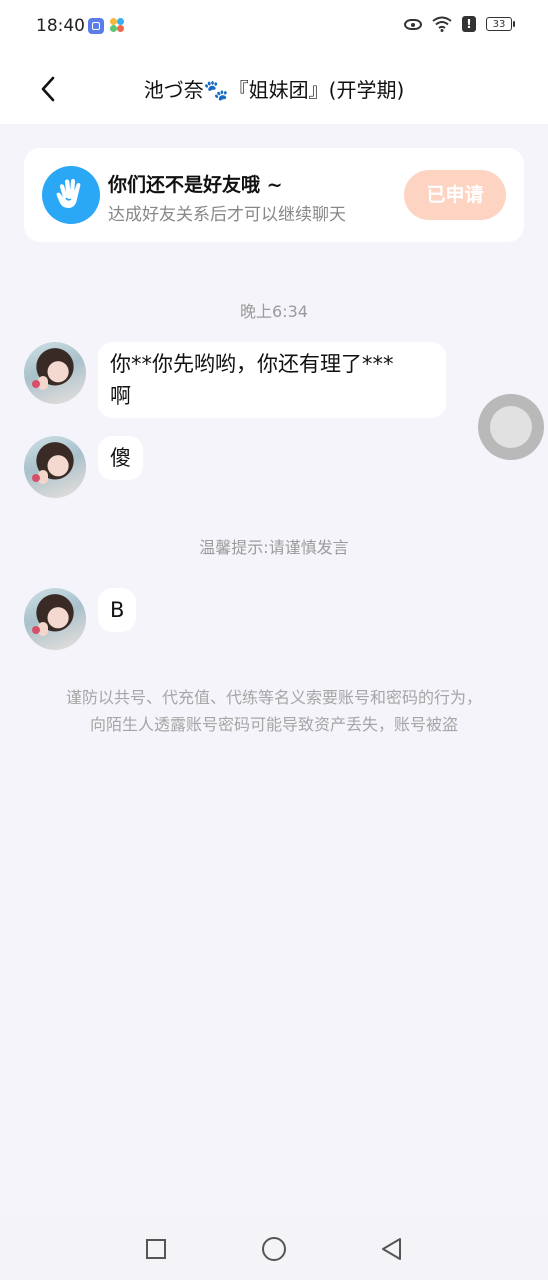 Image resolution: width=548 pixels, height=1280 pixels. I want to click on navigation-bar: 池づ奈🐾『姐妹团』(开学期), so click(274, 90).